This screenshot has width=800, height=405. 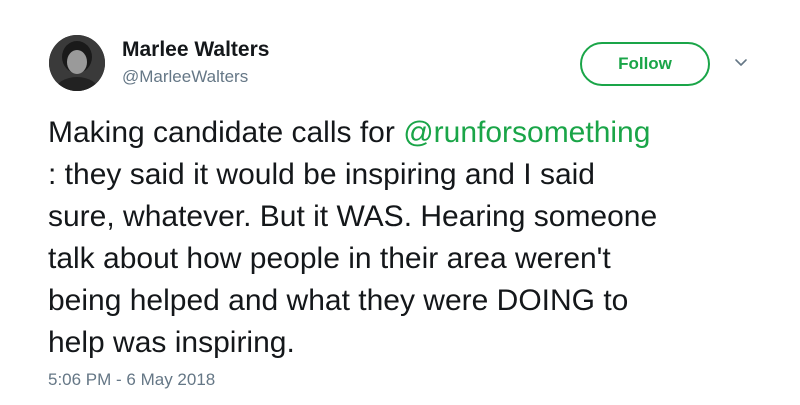 I want to click on tweet-line-5: being helped and what they were DOING to, so click(x=338, y=300).